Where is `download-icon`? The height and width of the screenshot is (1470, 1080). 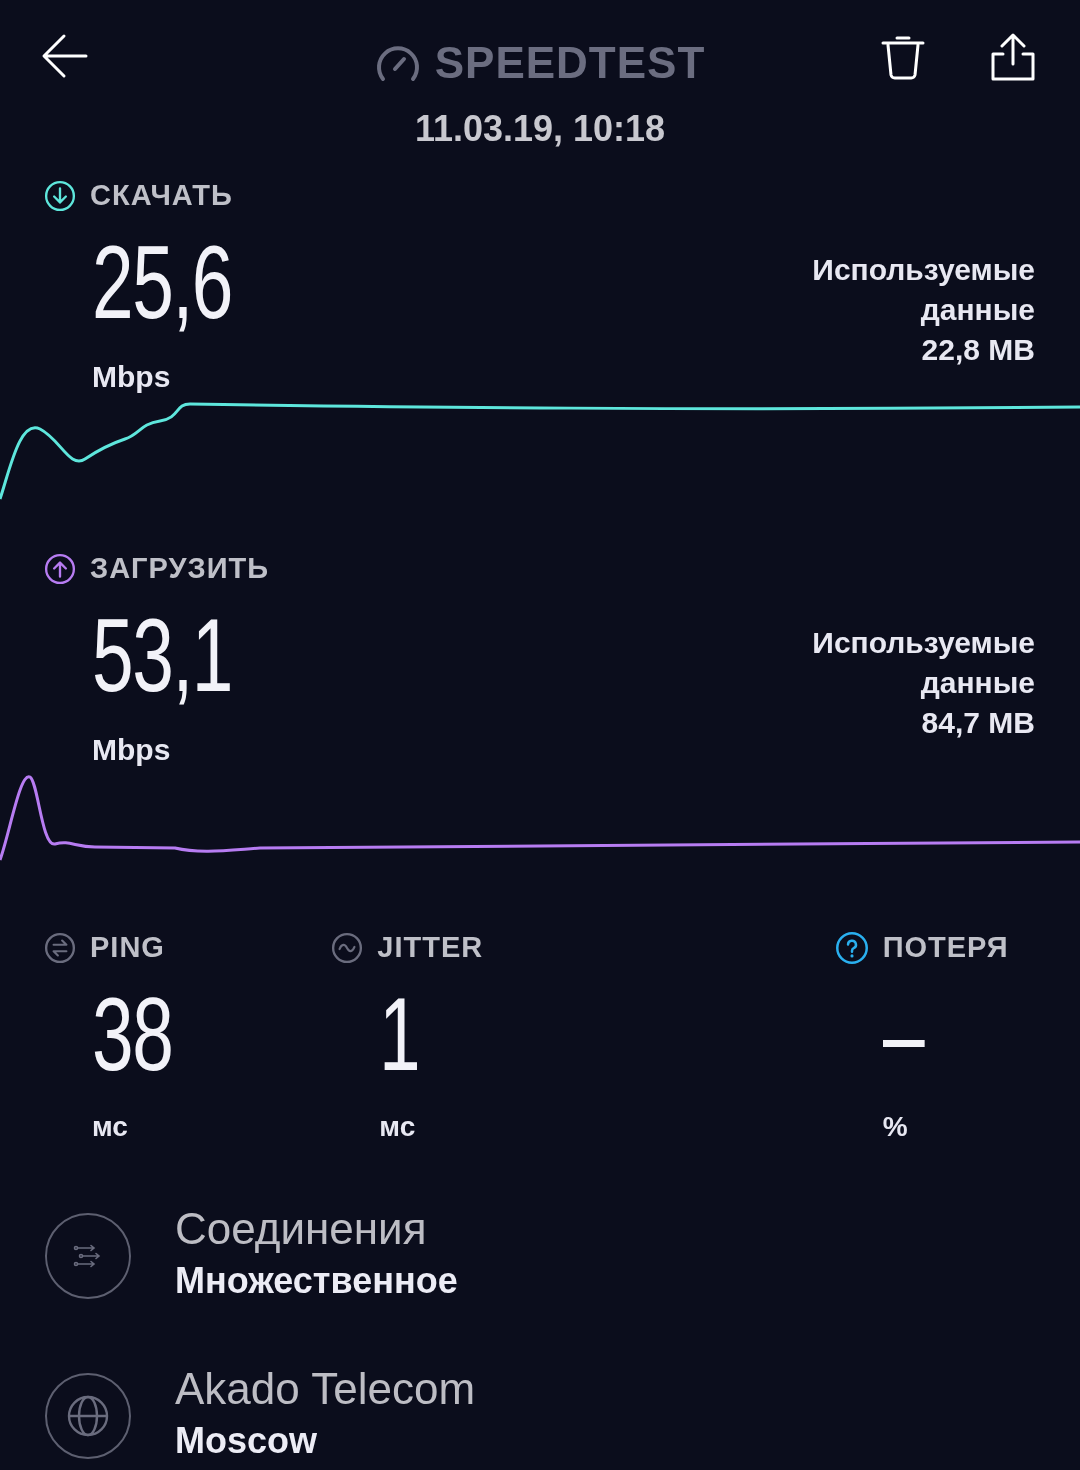 download-icon is located at coordinates (60, 195).